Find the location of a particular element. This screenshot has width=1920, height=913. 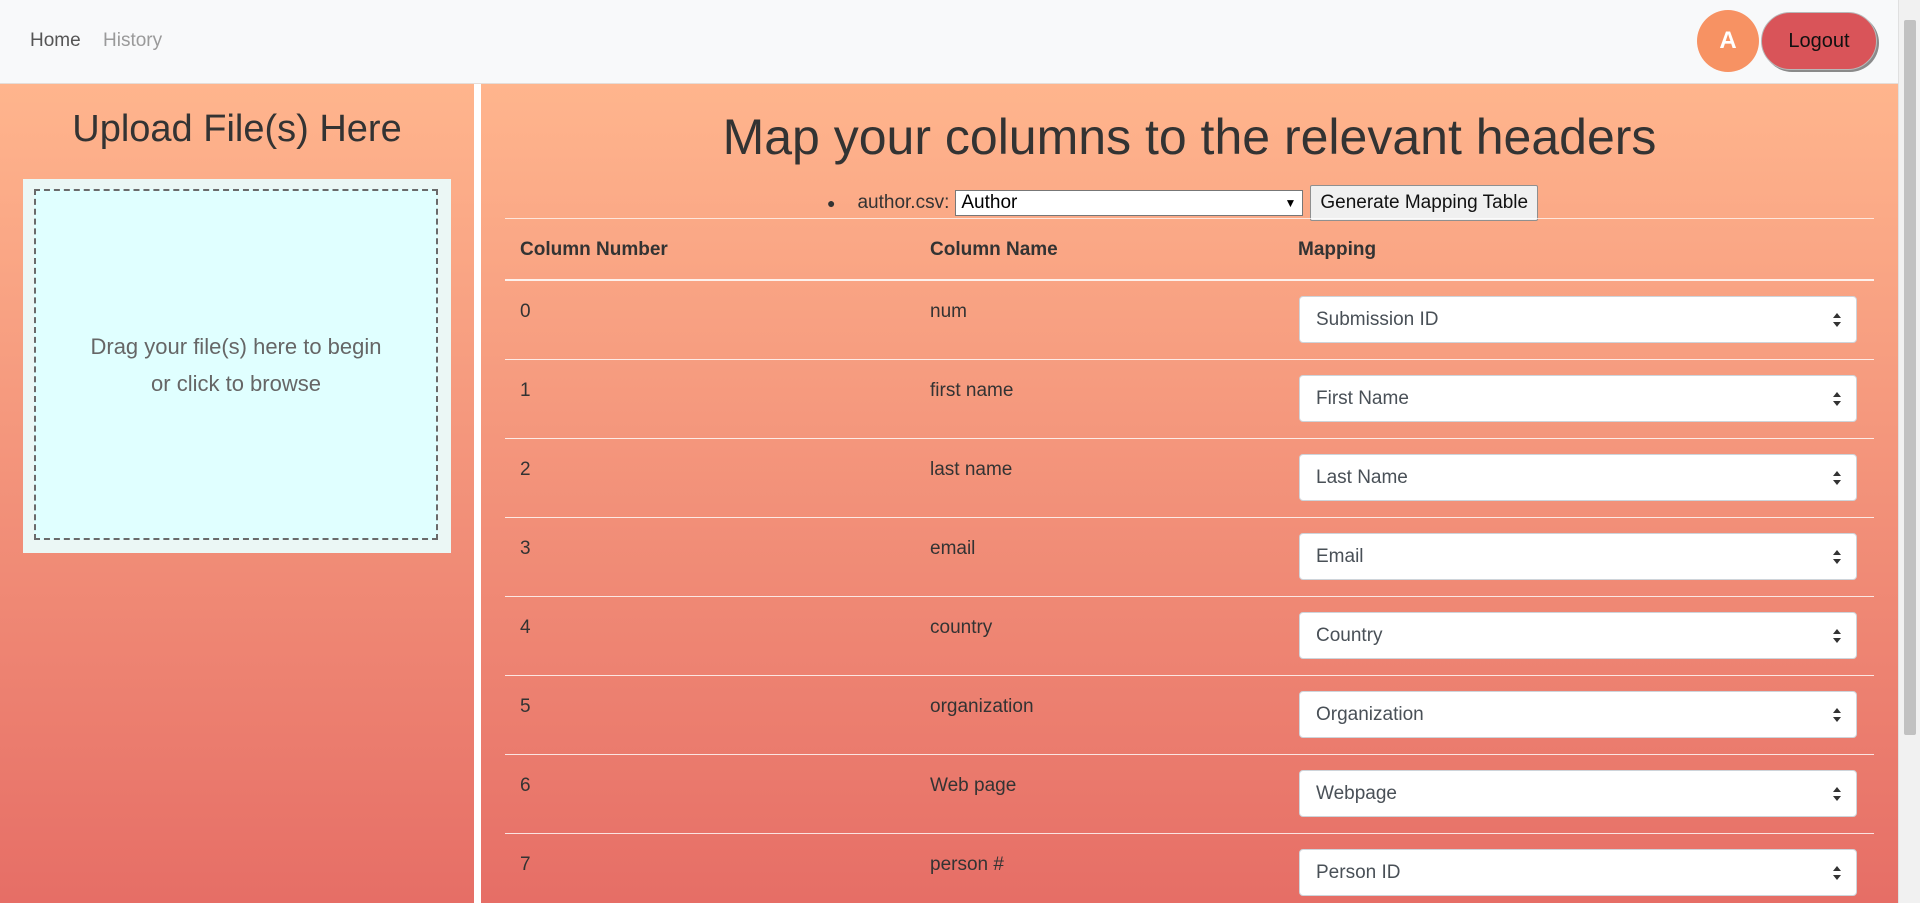

upload-title: Upload File(s) Here is located at coordinates (237, 129).